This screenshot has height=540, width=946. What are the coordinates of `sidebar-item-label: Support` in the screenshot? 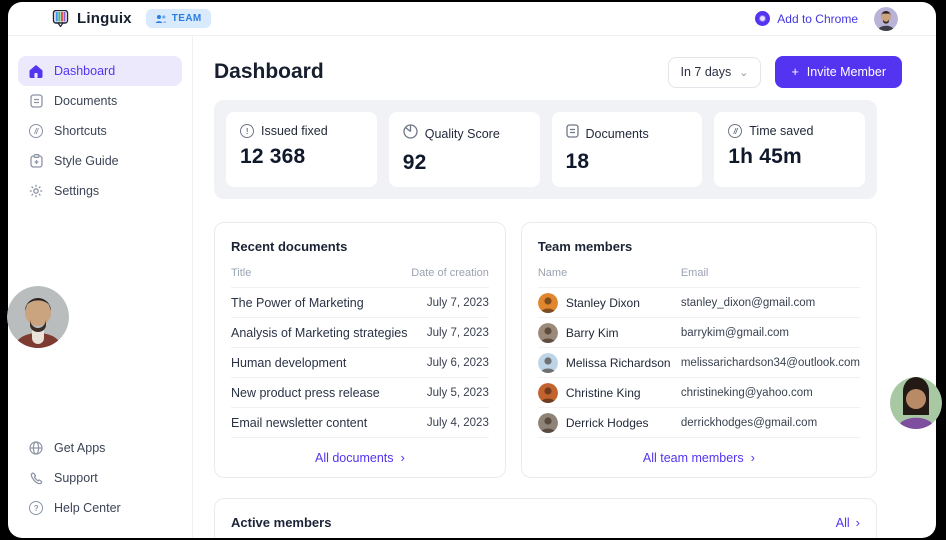 It's located at (76, 478).